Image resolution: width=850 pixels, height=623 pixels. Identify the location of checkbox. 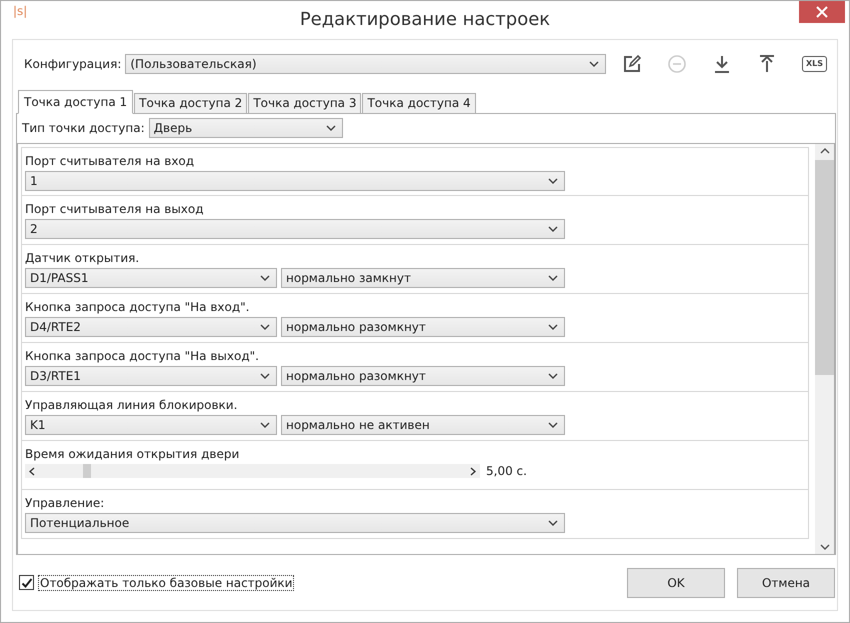
(26, 582).